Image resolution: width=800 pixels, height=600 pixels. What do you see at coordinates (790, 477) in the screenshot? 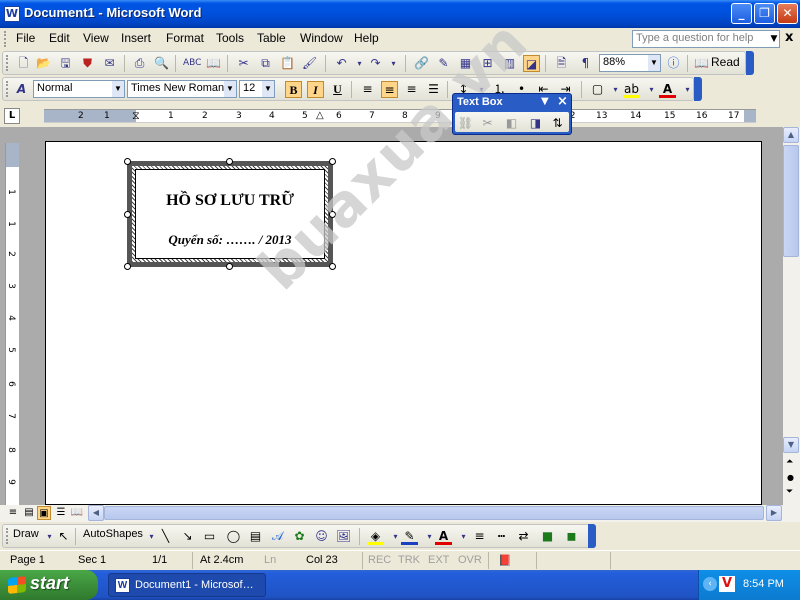
I see `select-browse-object-icon: ●` at bounding box center [790, 477].